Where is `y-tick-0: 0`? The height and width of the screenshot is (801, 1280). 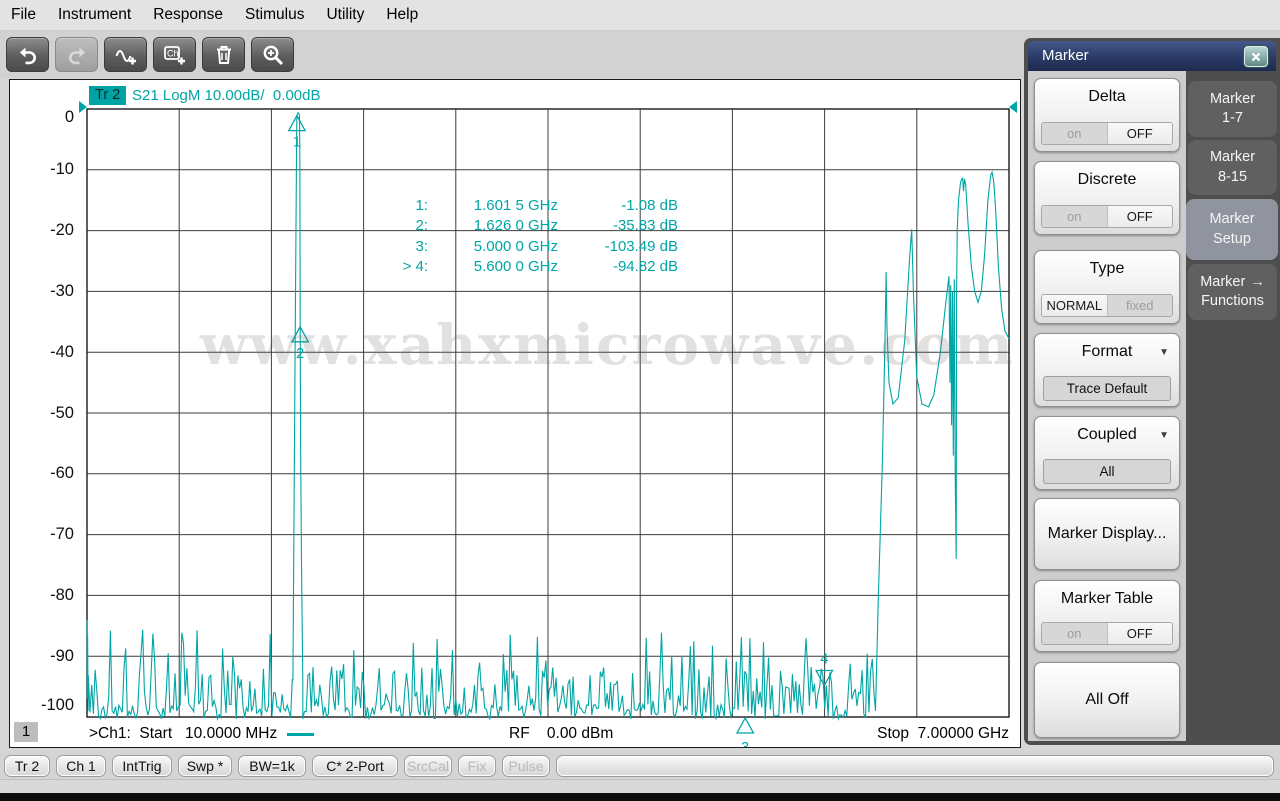 y-tick-0: 0 is located at coordinates (69, 116).